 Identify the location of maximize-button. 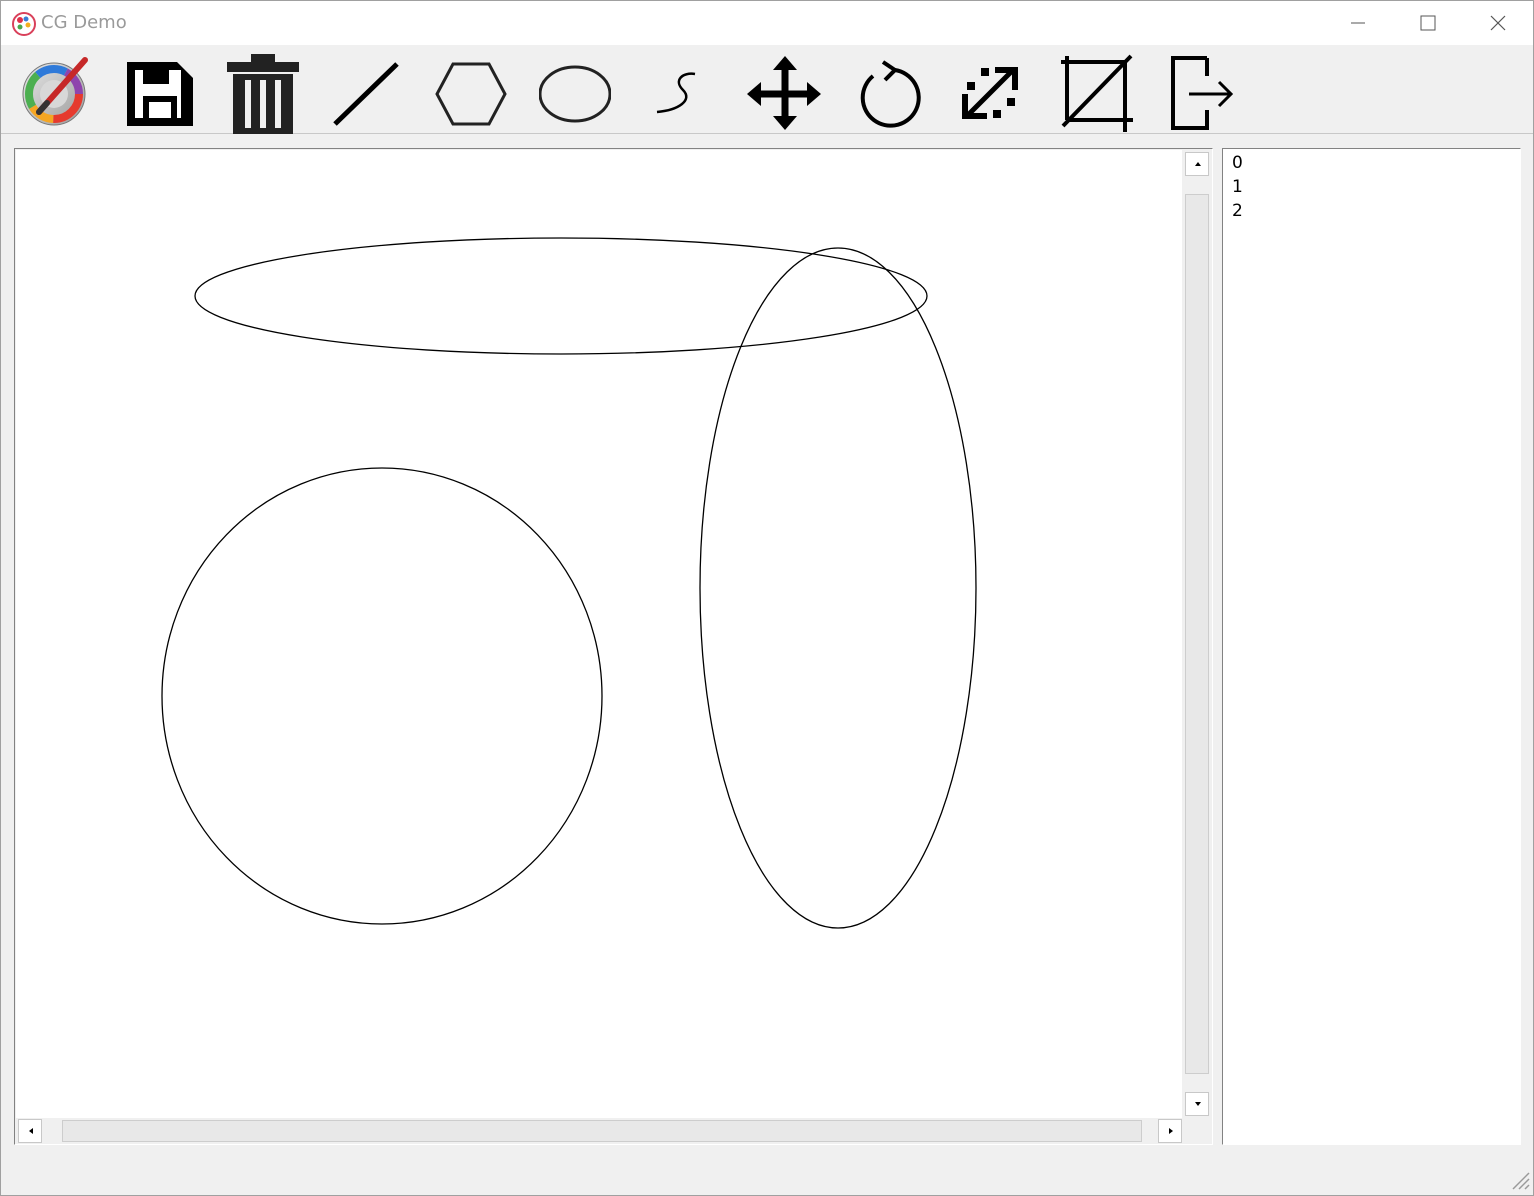
(1428, 23).